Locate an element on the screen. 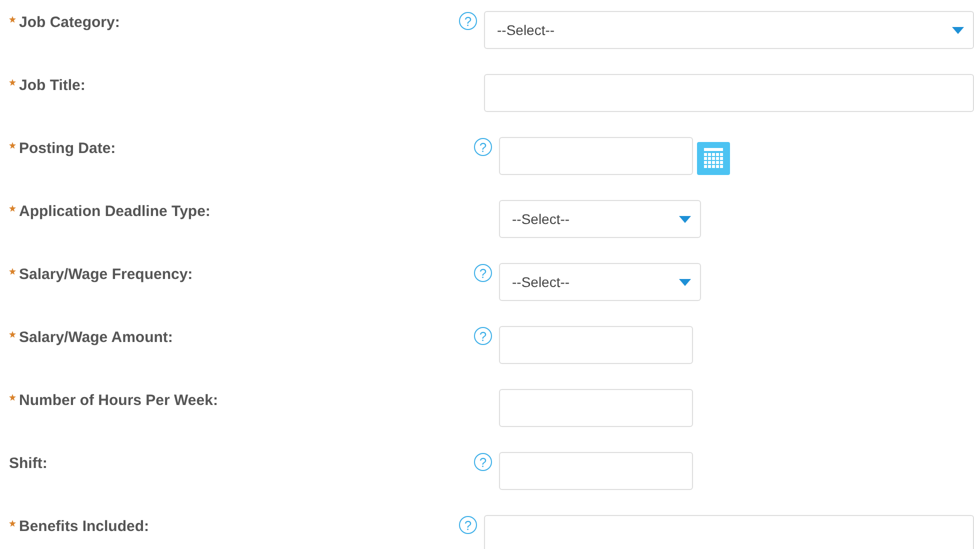  calendar-icon is located at coordinates (713, 158).